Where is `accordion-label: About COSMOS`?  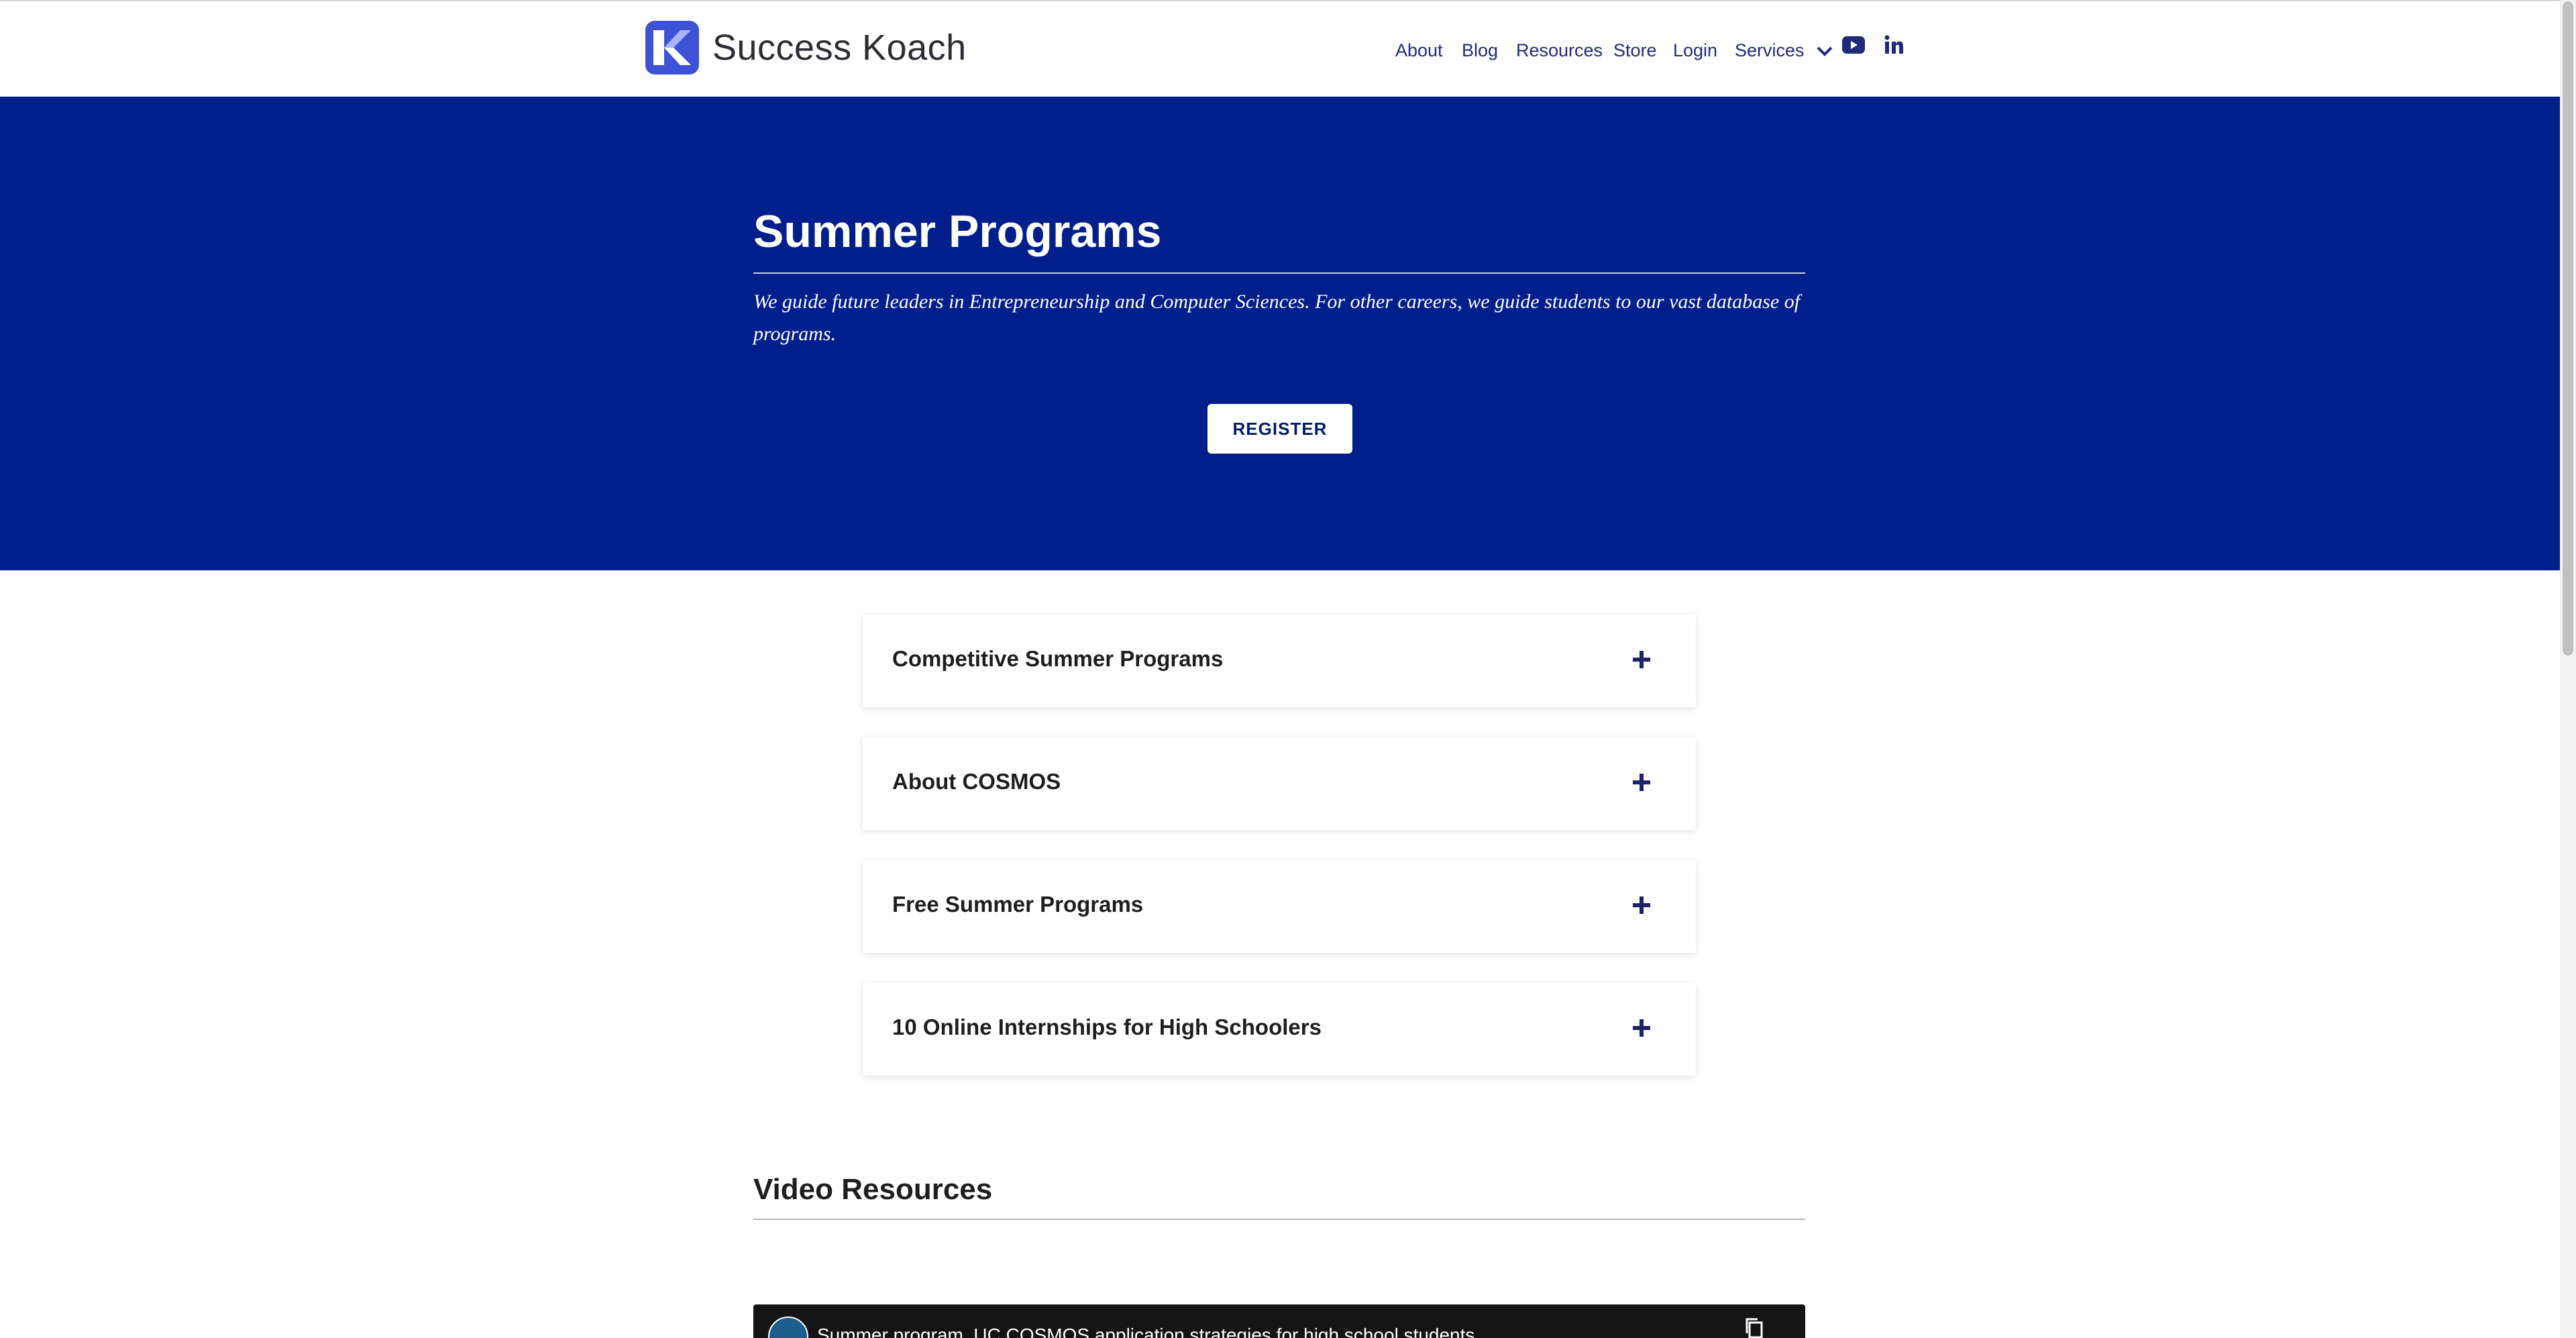
accordion-label: About COSMOS is located at coordinates (976, 781).